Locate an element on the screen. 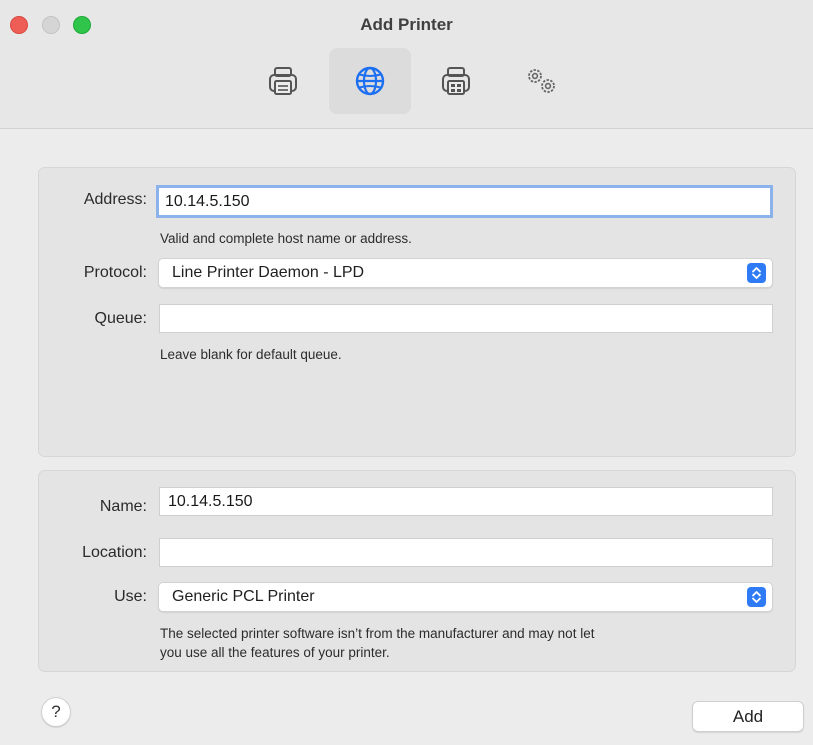  printer-icon is located at coordinates (283, 81).